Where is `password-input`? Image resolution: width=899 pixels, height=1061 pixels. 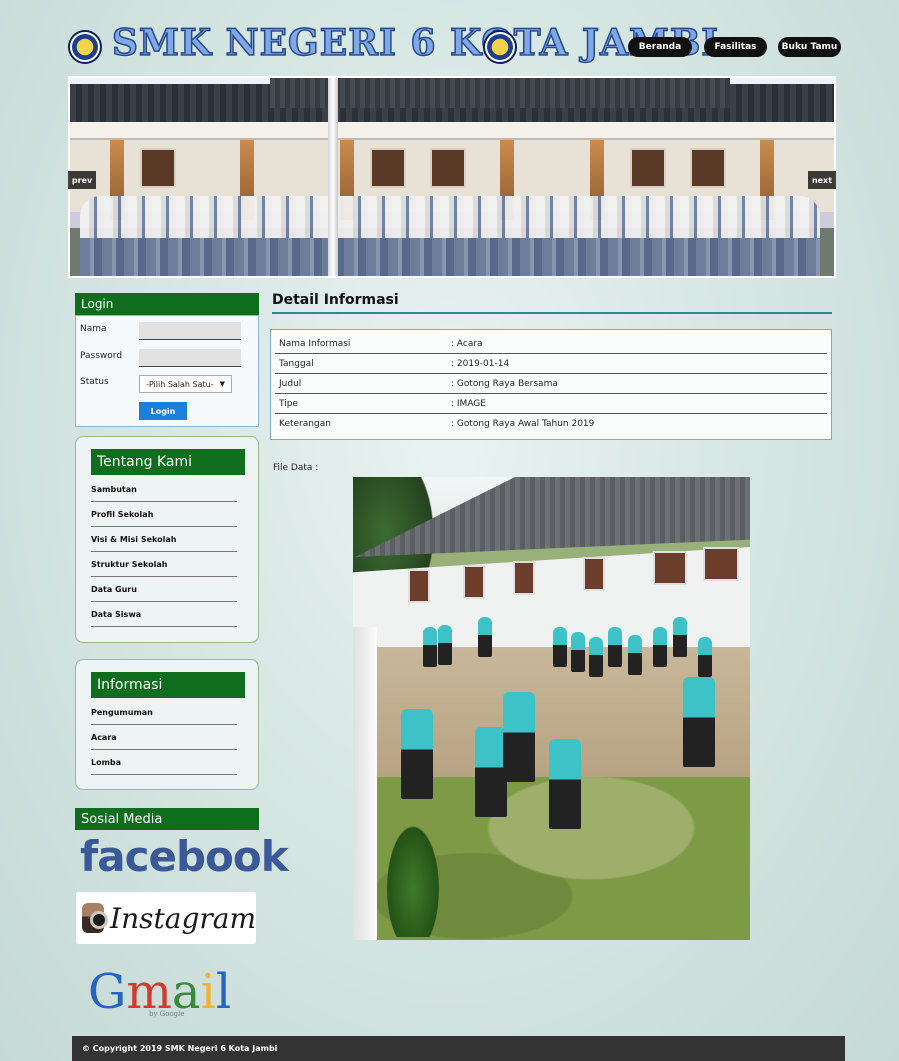 password-input is located at coordinates (190, 358).